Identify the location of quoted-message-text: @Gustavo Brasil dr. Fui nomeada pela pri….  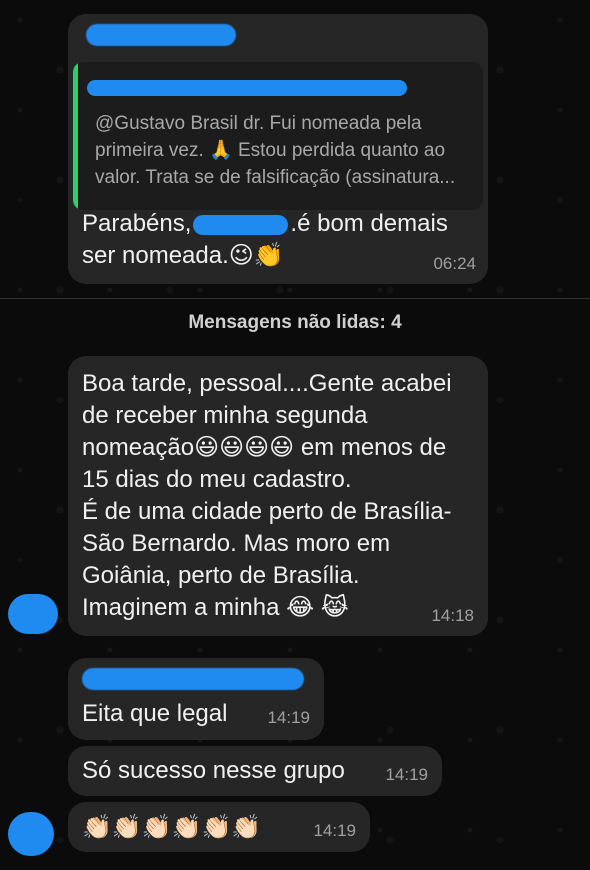
(275, 150).